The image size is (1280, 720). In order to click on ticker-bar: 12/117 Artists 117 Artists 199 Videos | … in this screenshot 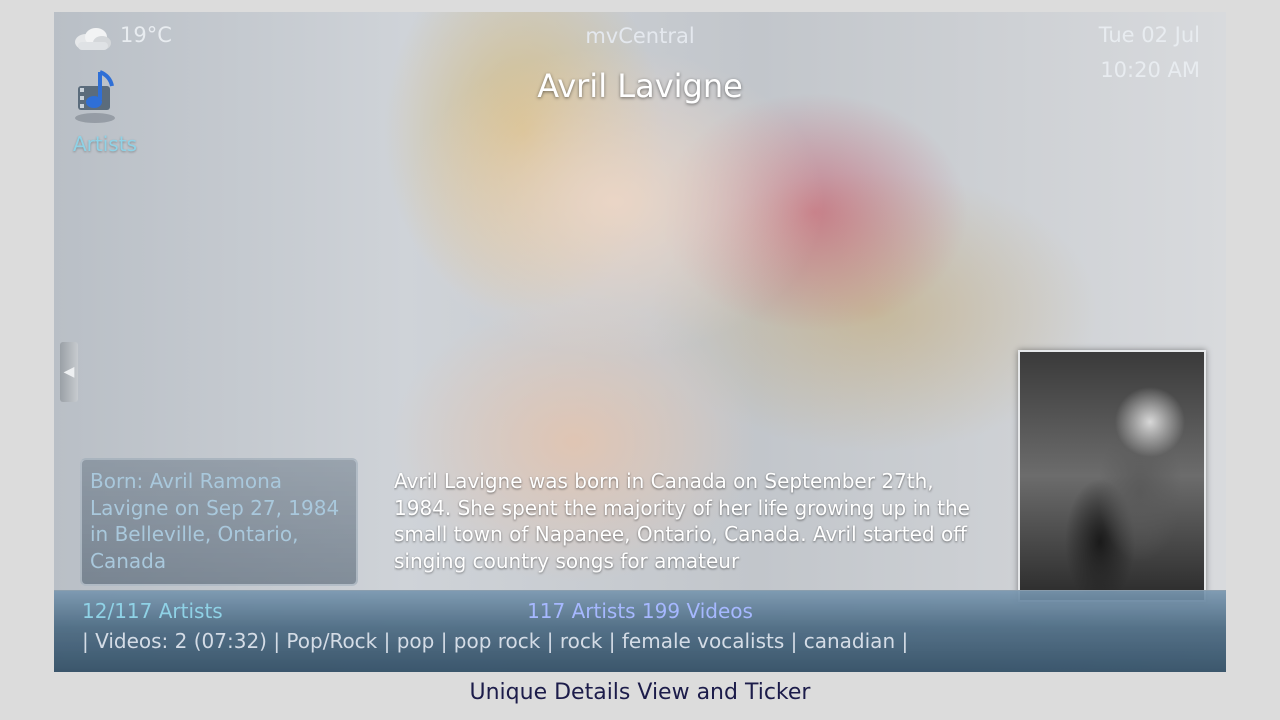, I will do `click(640, 631)`.